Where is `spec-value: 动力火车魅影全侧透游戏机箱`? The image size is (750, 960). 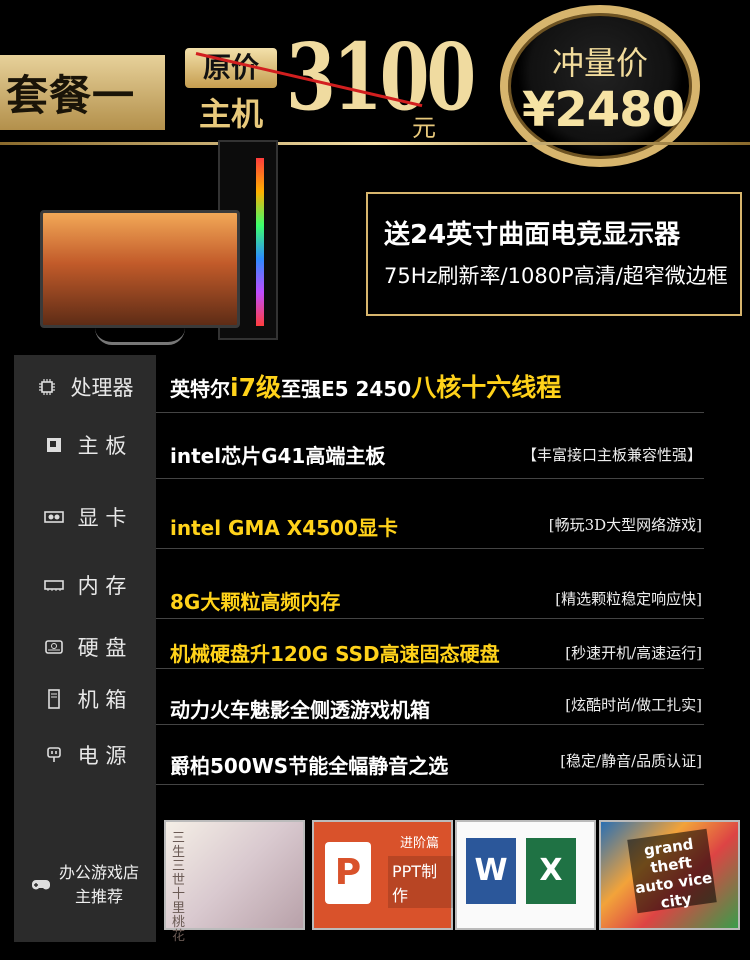
spec-value: 动力火车魅影全侧透游戏机箱 is located at coordinates (300, 710).